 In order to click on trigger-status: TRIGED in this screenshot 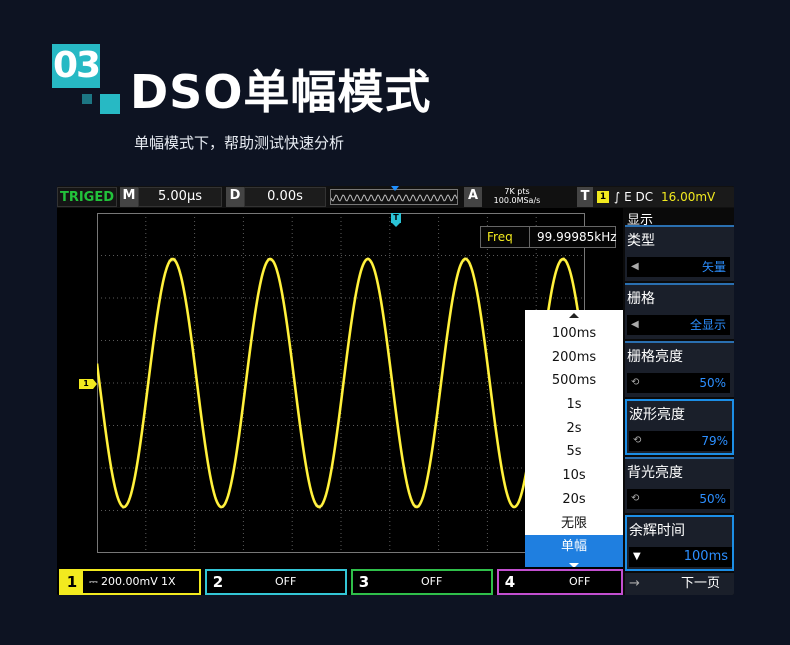, I will do `click(87, 197)`.